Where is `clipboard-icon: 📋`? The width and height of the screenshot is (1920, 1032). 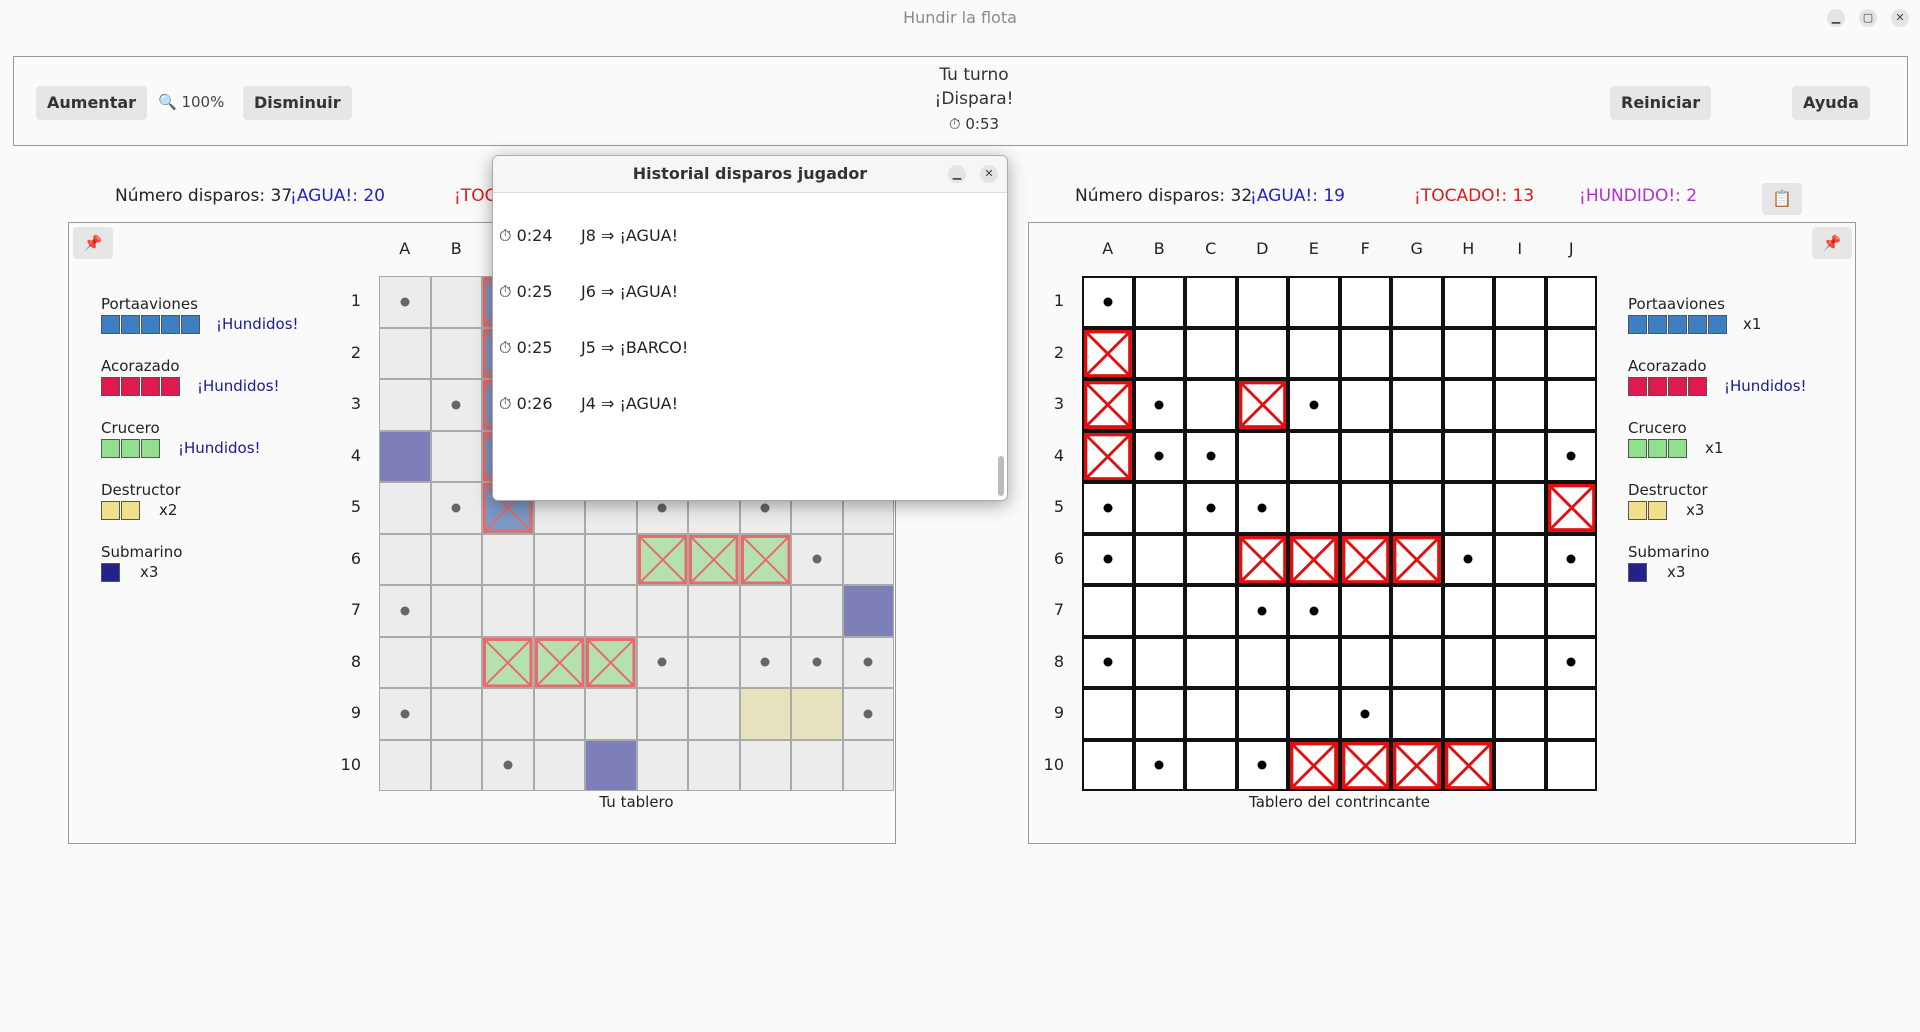
clipboard-icon: 📋 is located at coordinates (1782, 199).